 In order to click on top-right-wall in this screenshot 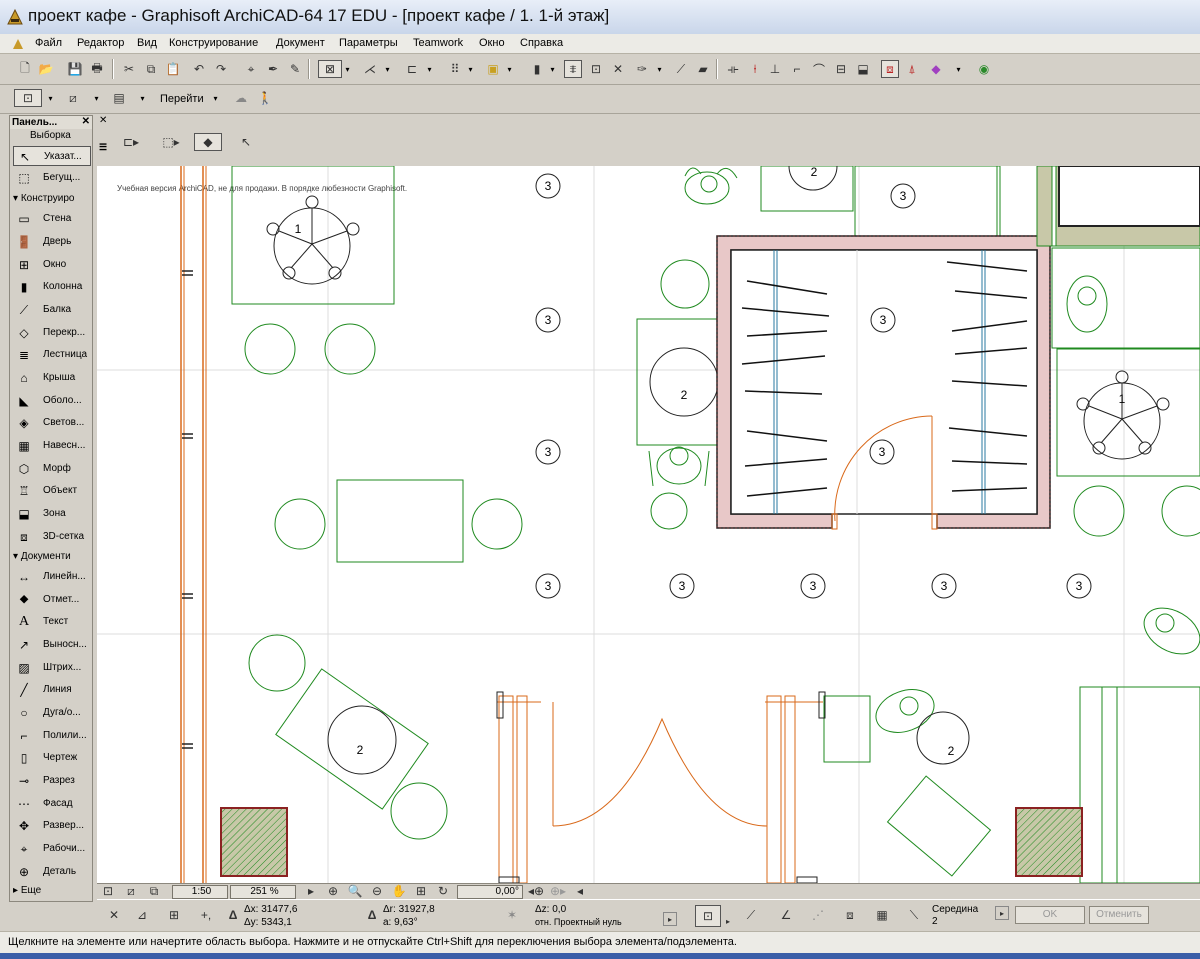, I will do `click(1118, 206)`.